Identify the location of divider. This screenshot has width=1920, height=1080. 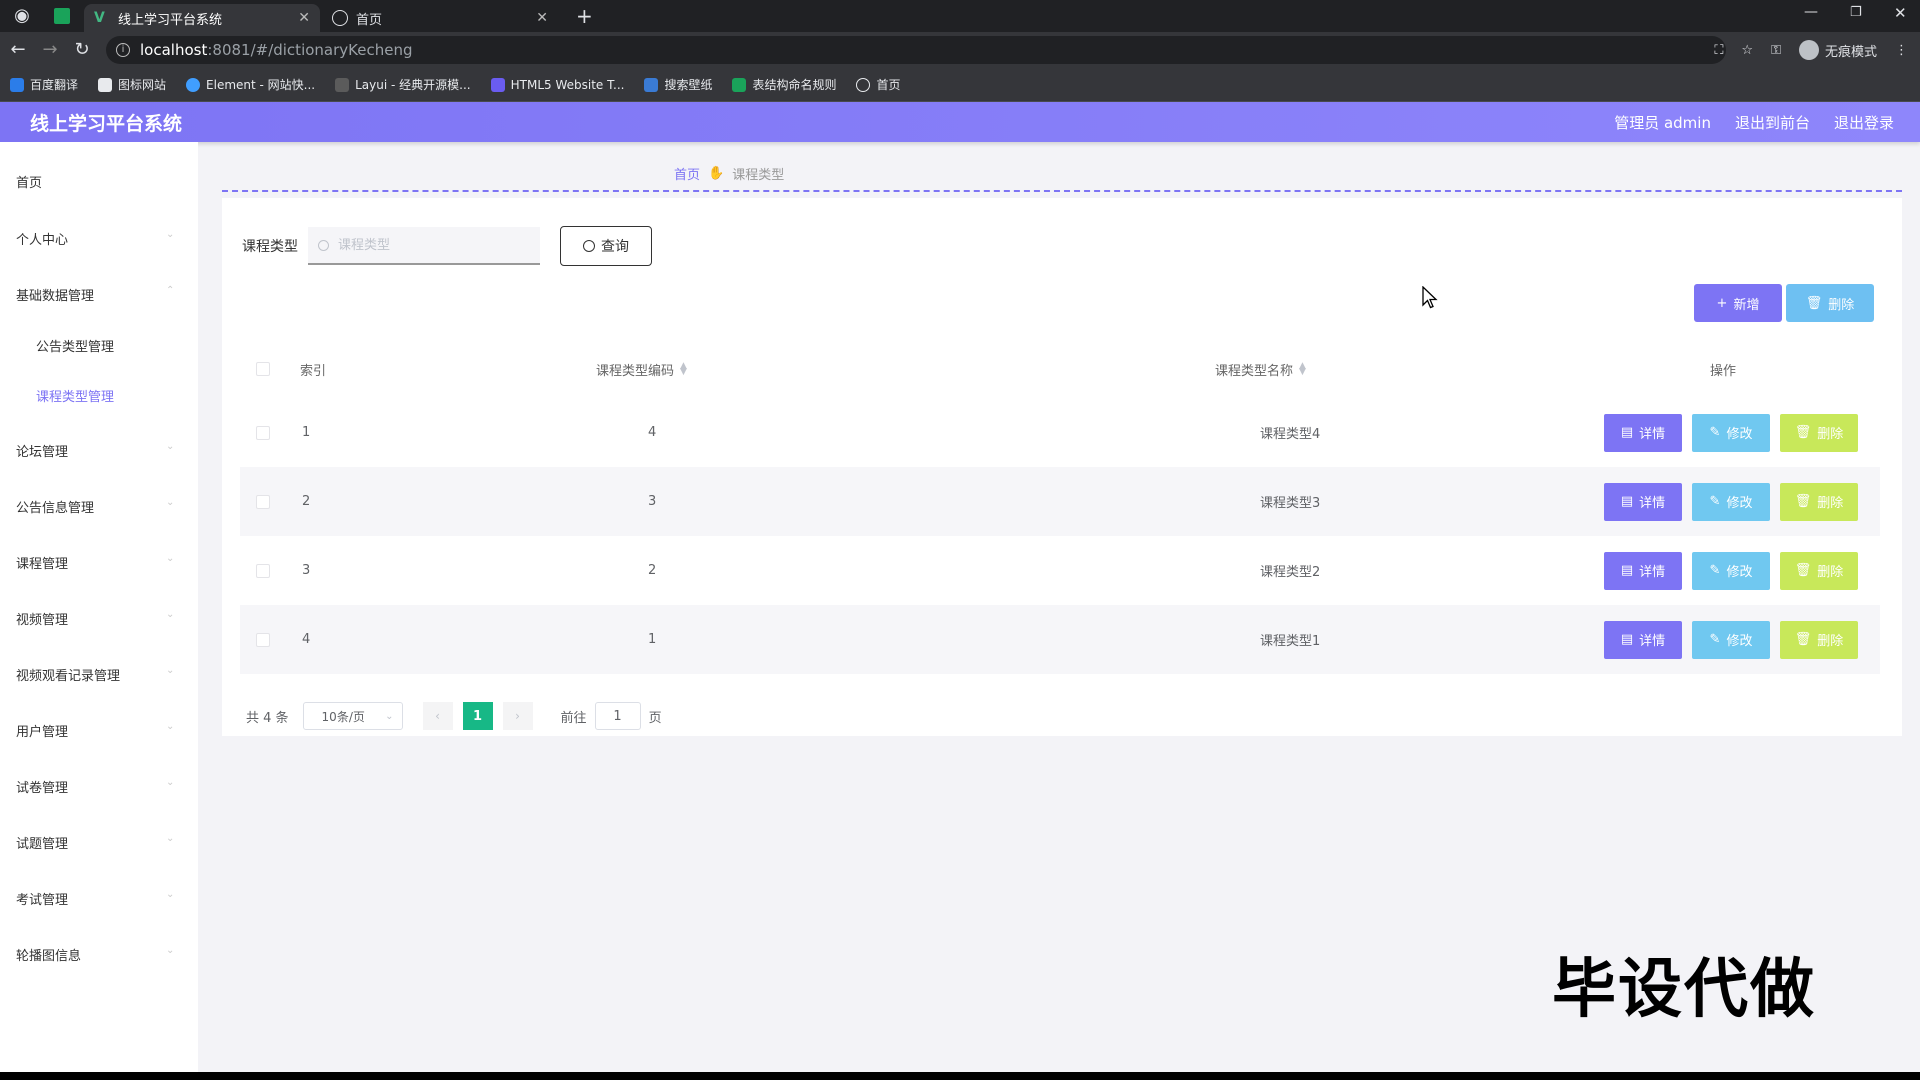
(1062, 191).